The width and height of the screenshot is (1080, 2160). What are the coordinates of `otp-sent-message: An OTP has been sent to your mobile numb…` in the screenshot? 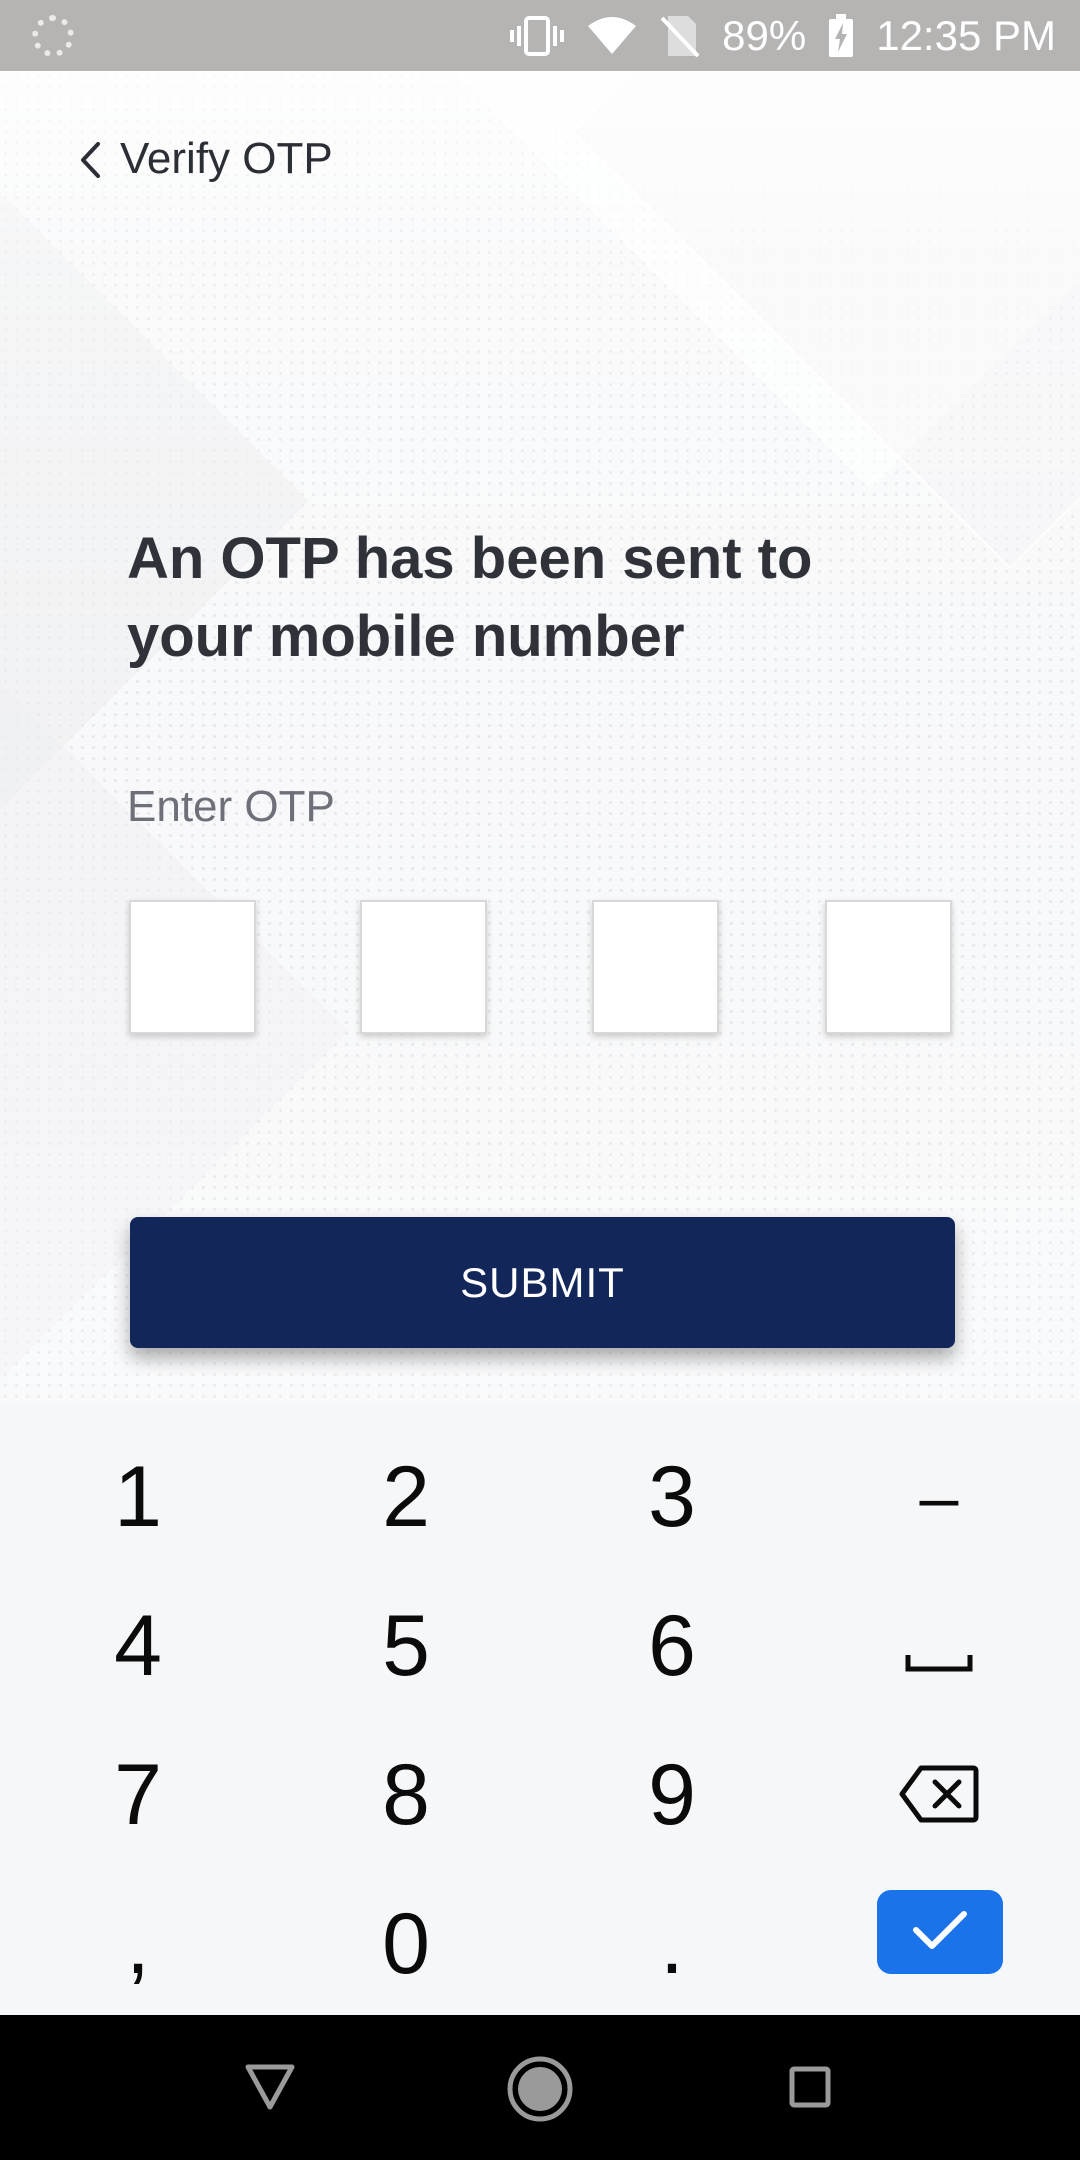 It's located at (527, 598).